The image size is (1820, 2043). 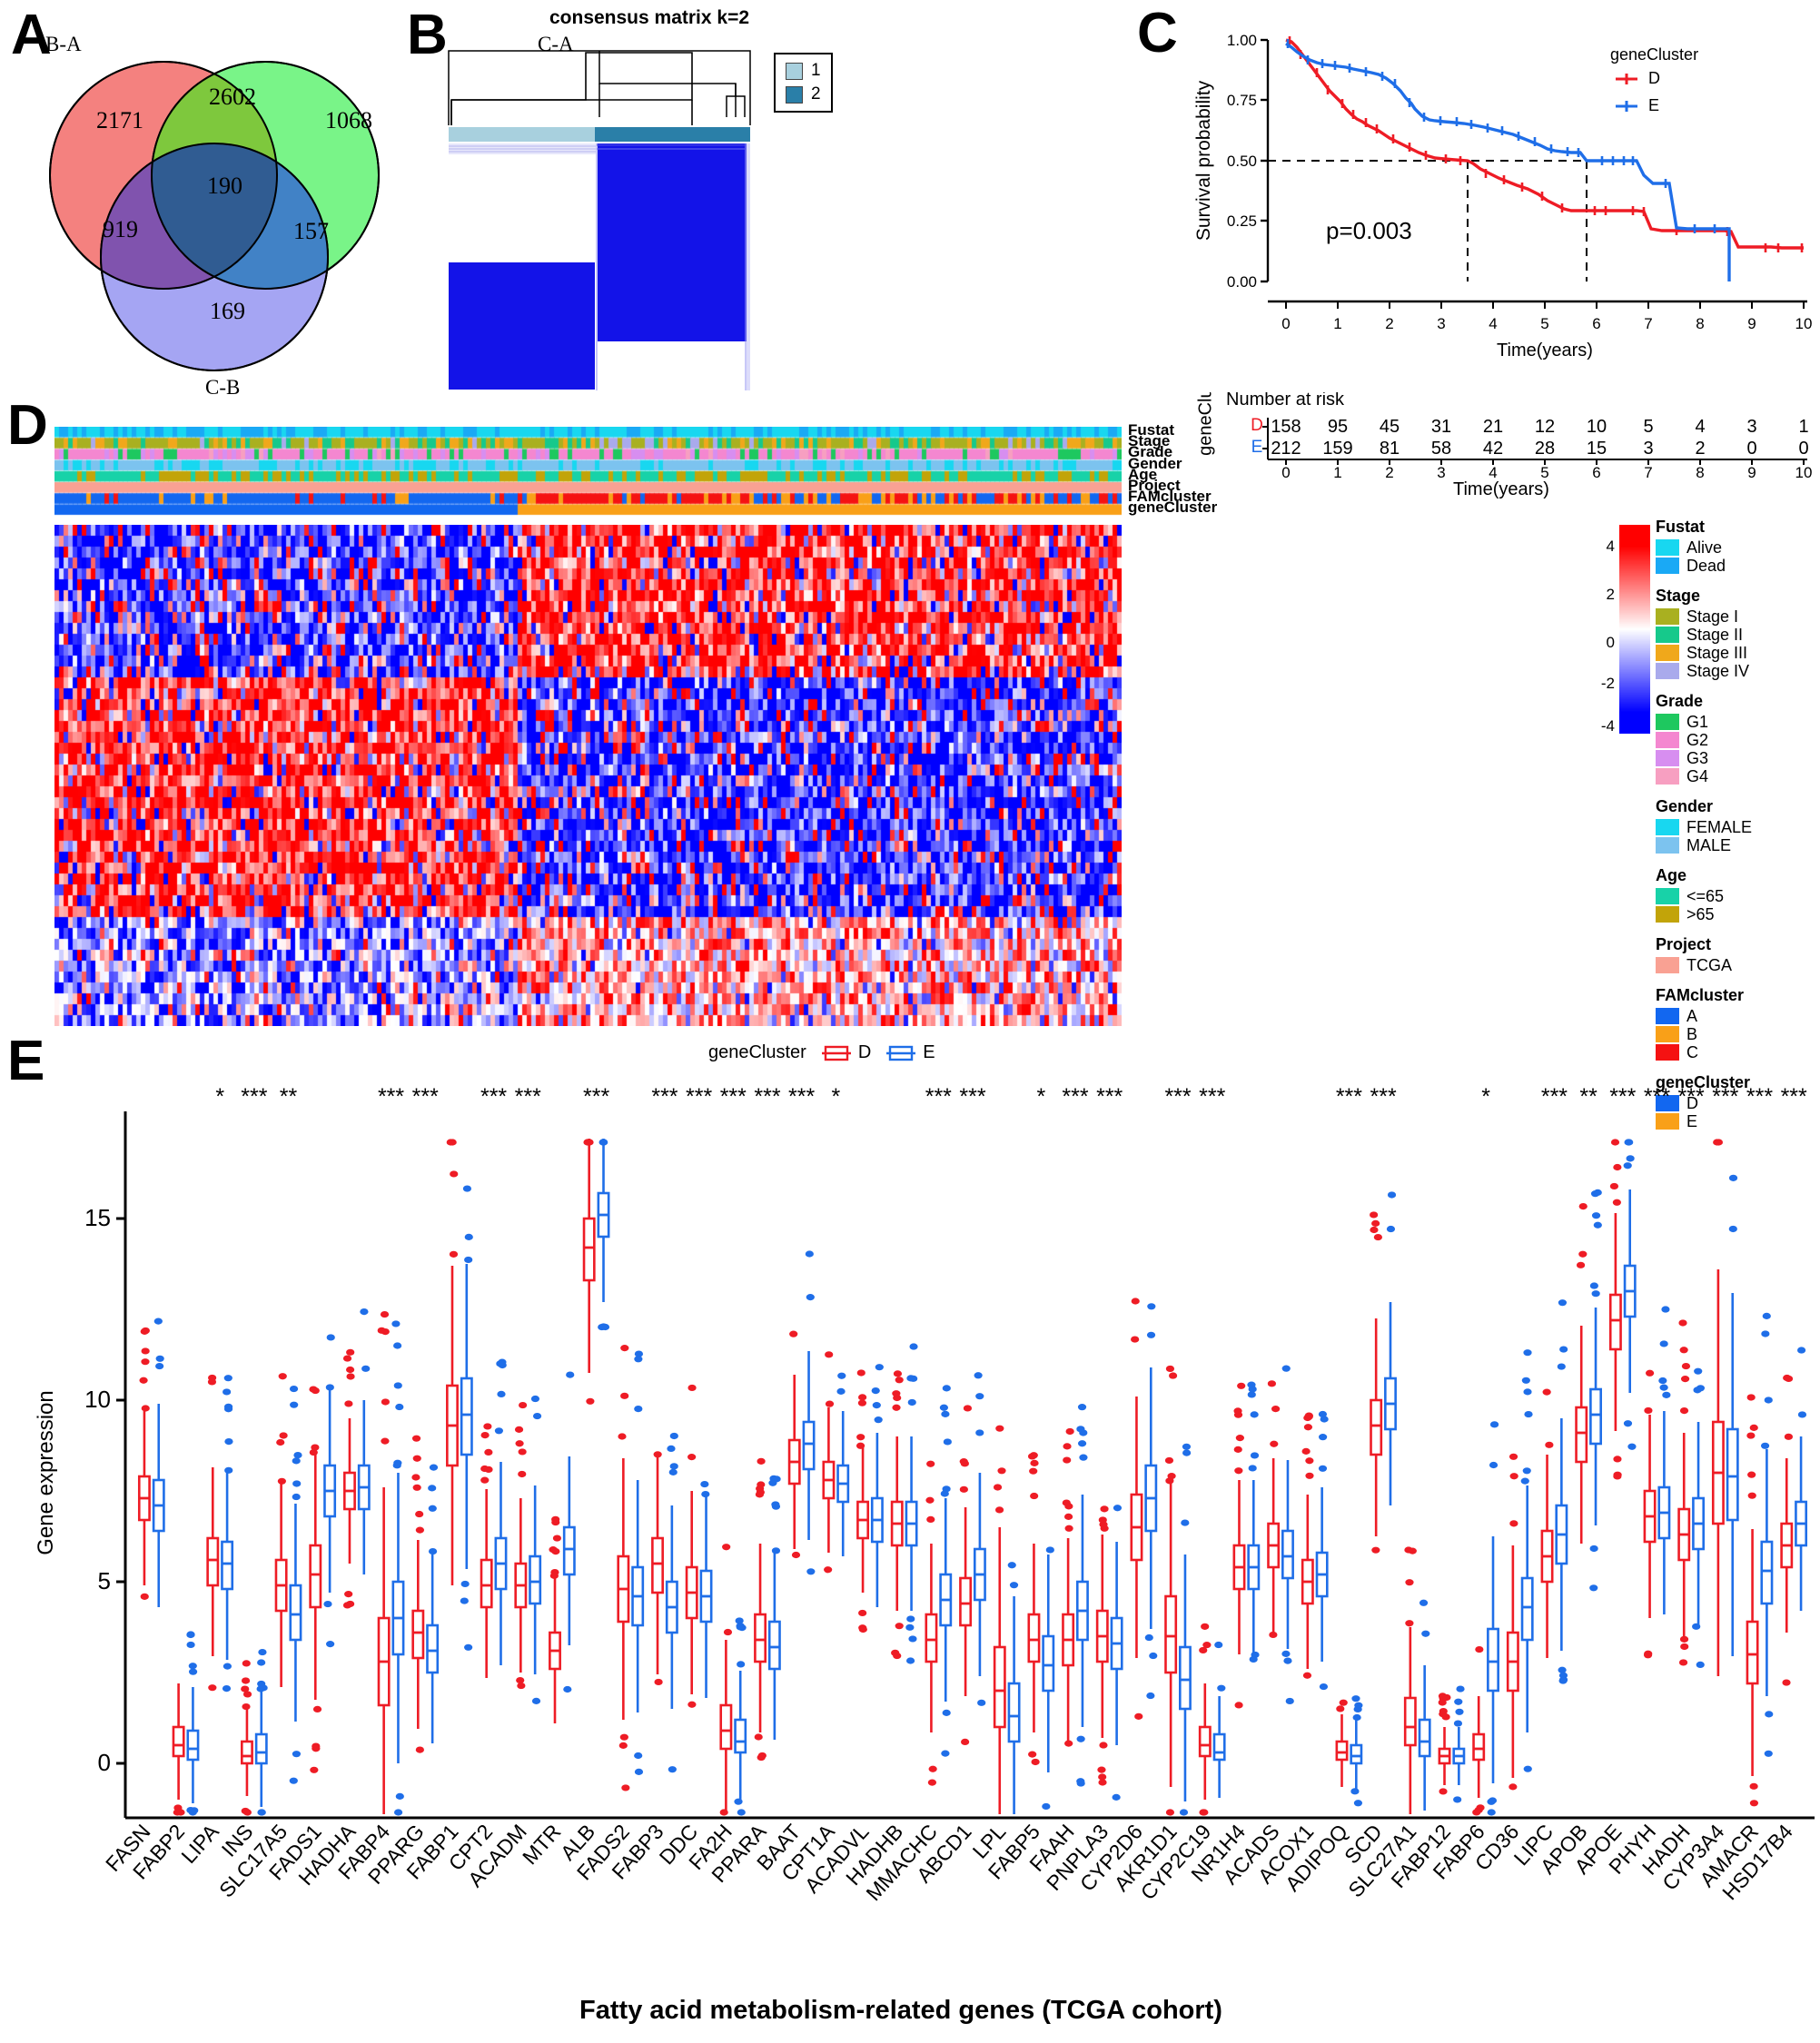 I want to click on panel-c-legend: D E, so click(x=1638, y=92).